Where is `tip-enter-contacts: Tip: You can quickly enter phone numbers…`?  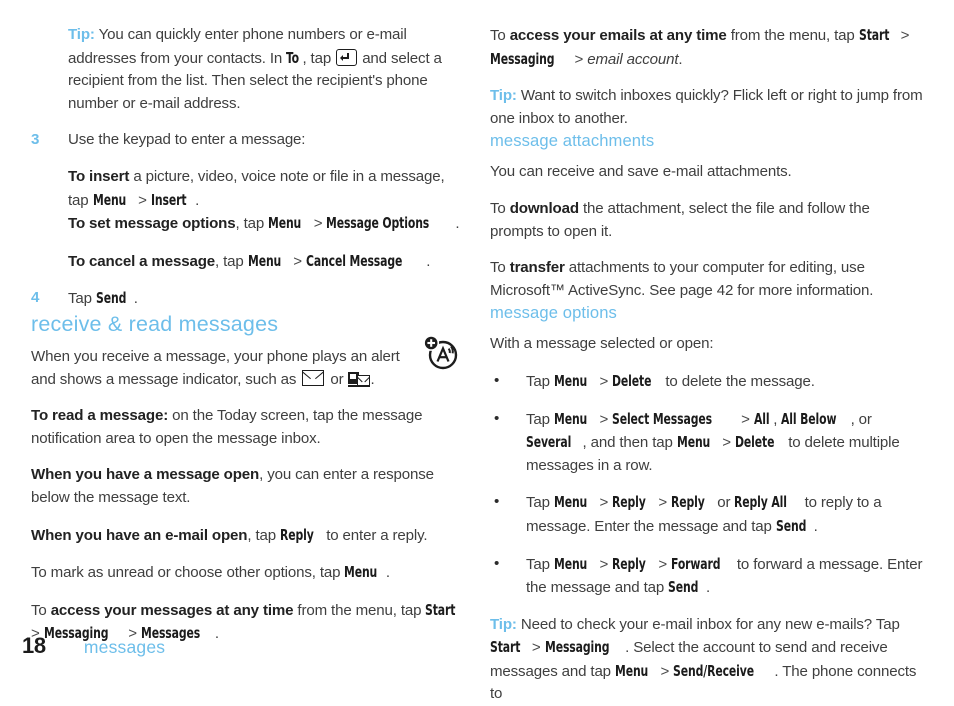
tip-enter-contacts: Tip: You can quickly enter phone numbers… is located at coordinates (248, 69).